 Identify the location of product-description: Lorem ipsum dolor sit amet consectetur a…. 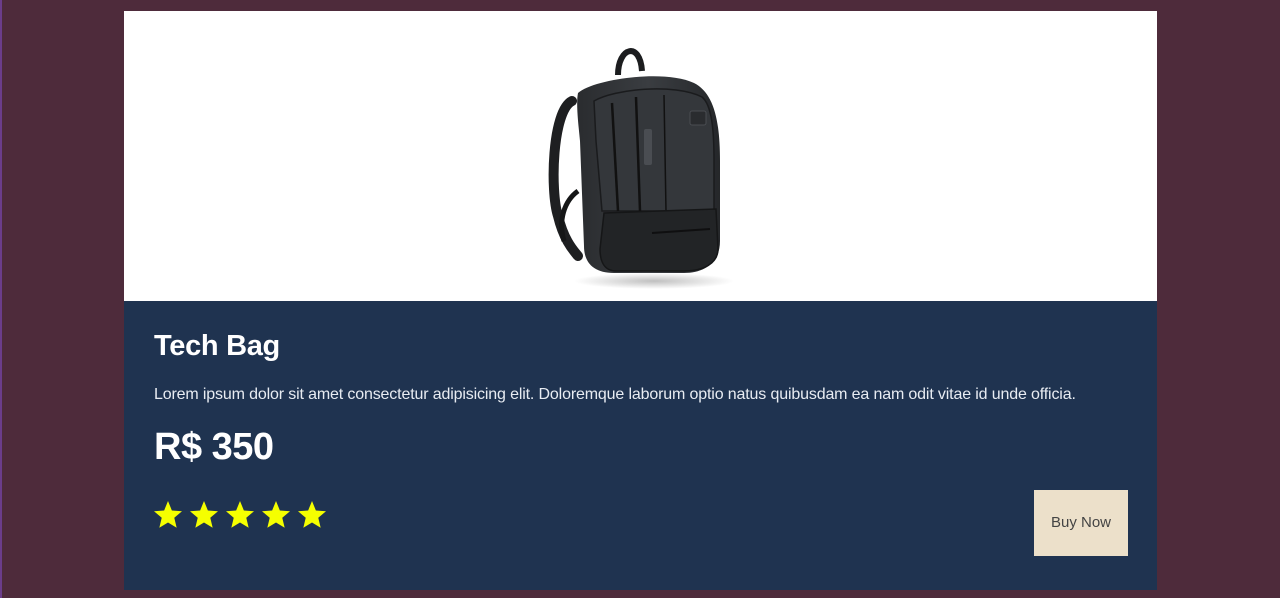
(615, 394).